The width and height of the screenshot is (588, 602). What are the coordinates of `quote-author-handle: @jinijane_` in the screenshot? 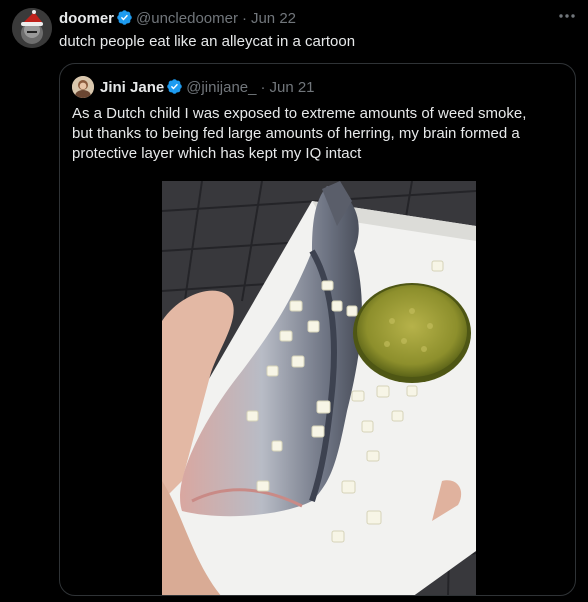 It's located at (221, 87).